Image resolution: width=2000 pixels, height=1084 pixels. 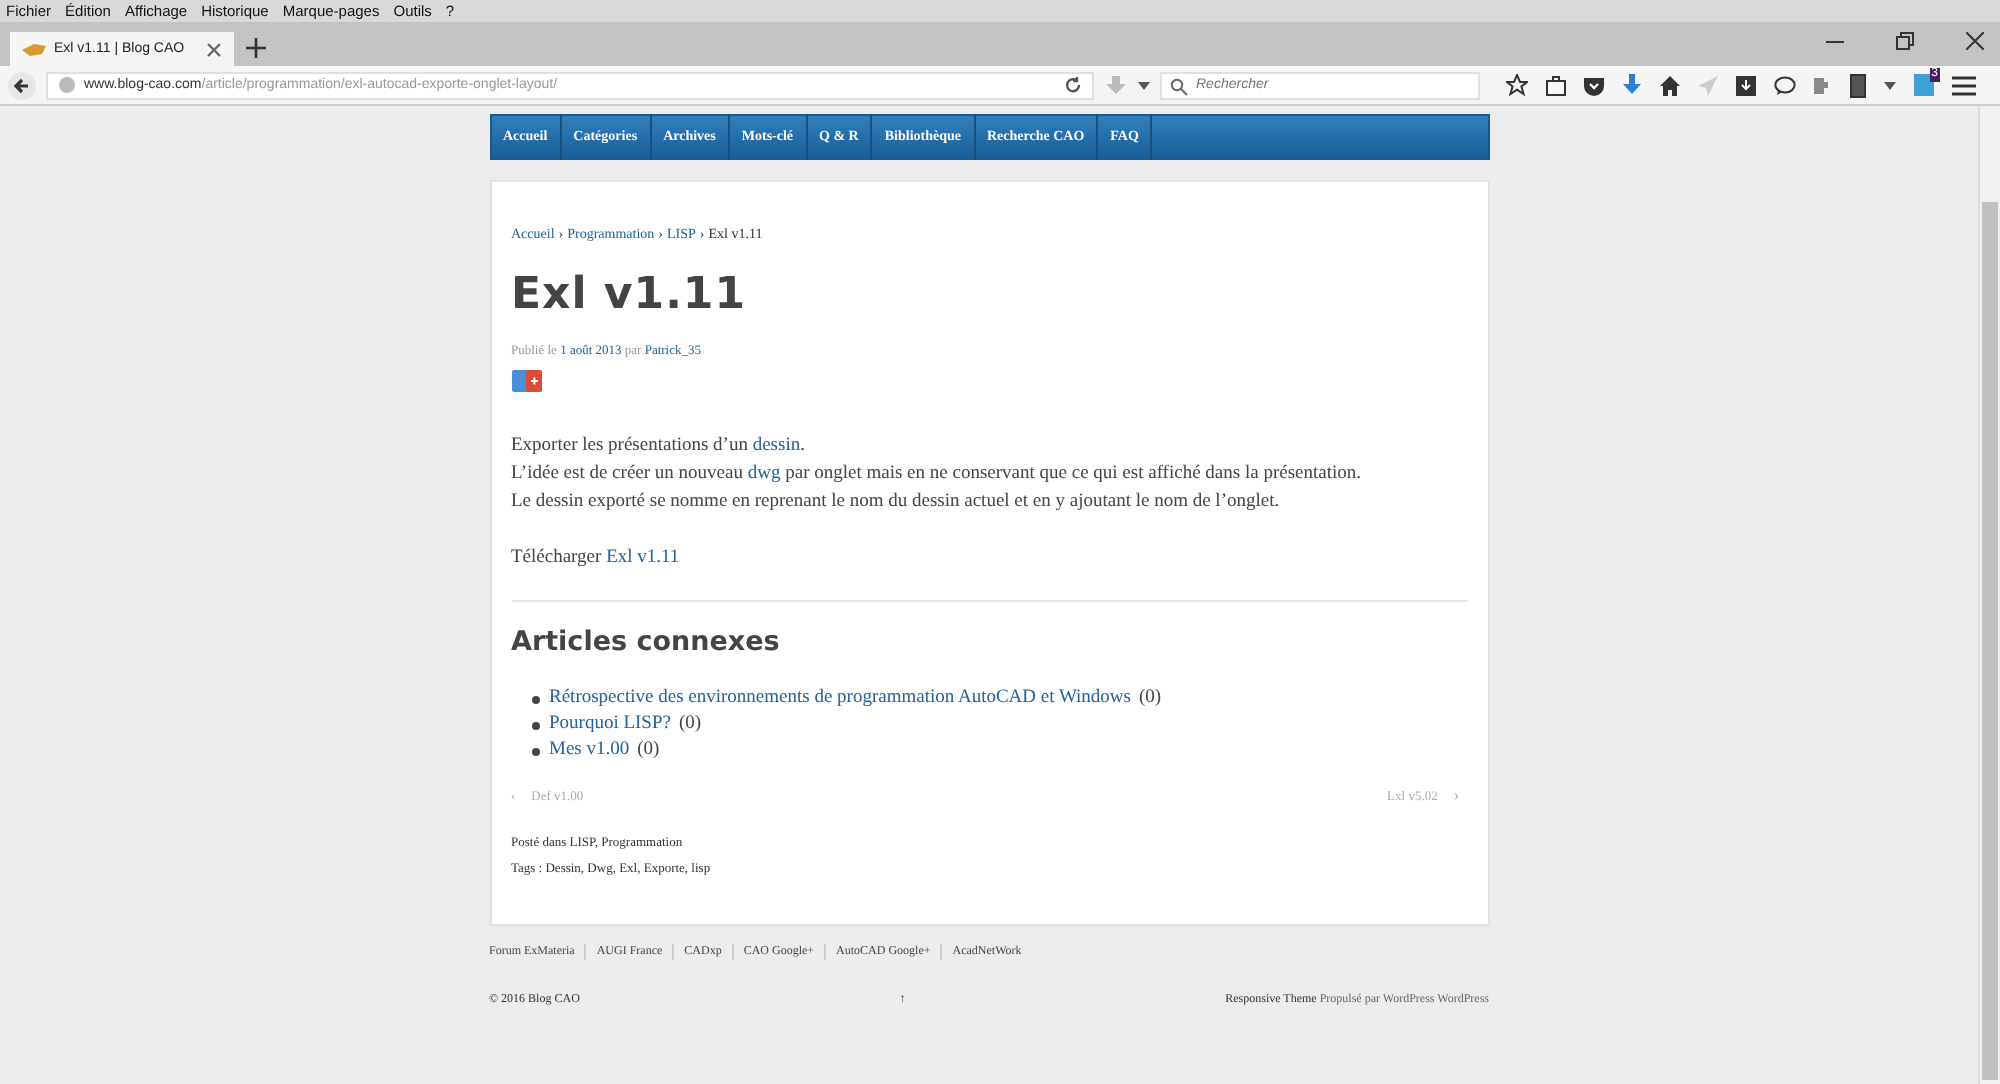 What do you see at coordinates (595, 559) in the screenshot?
I see `download-line: Télécharger Exl v1.11` at bounding box center [595, 559].